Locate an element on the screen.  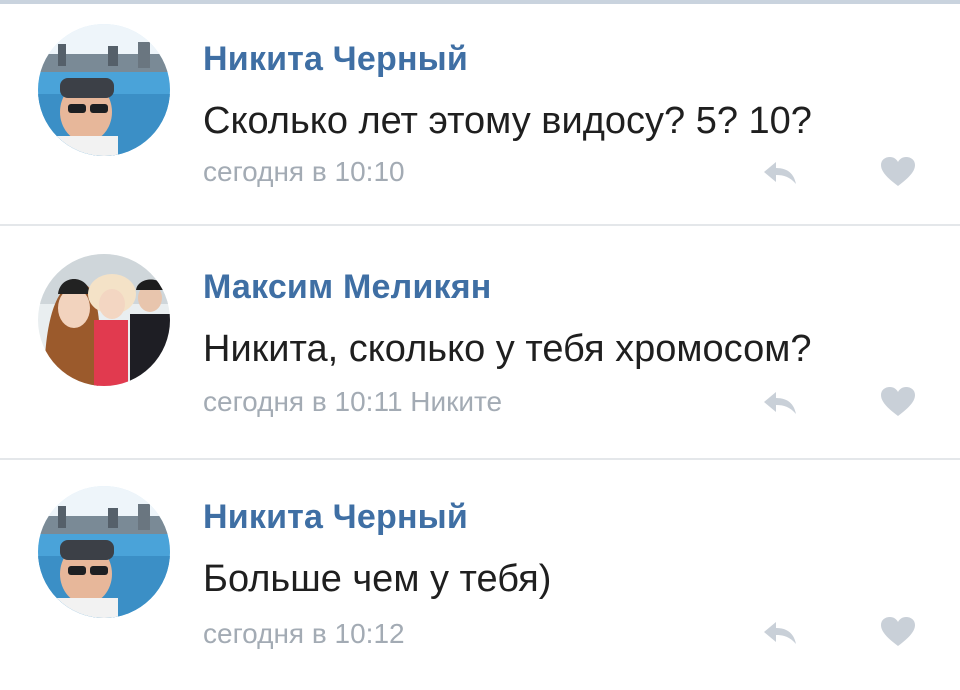
comment-timestamp: сегодня в 10:10 is located at coordinates (304, 172).